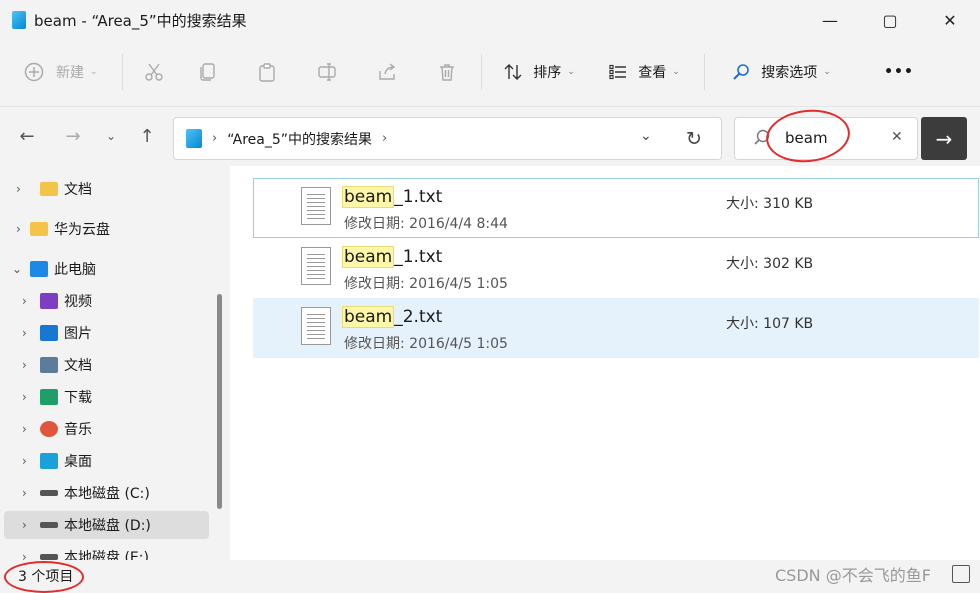  I want to click on sidebar-item: ⌄ 此电脑, so click(106, 269).